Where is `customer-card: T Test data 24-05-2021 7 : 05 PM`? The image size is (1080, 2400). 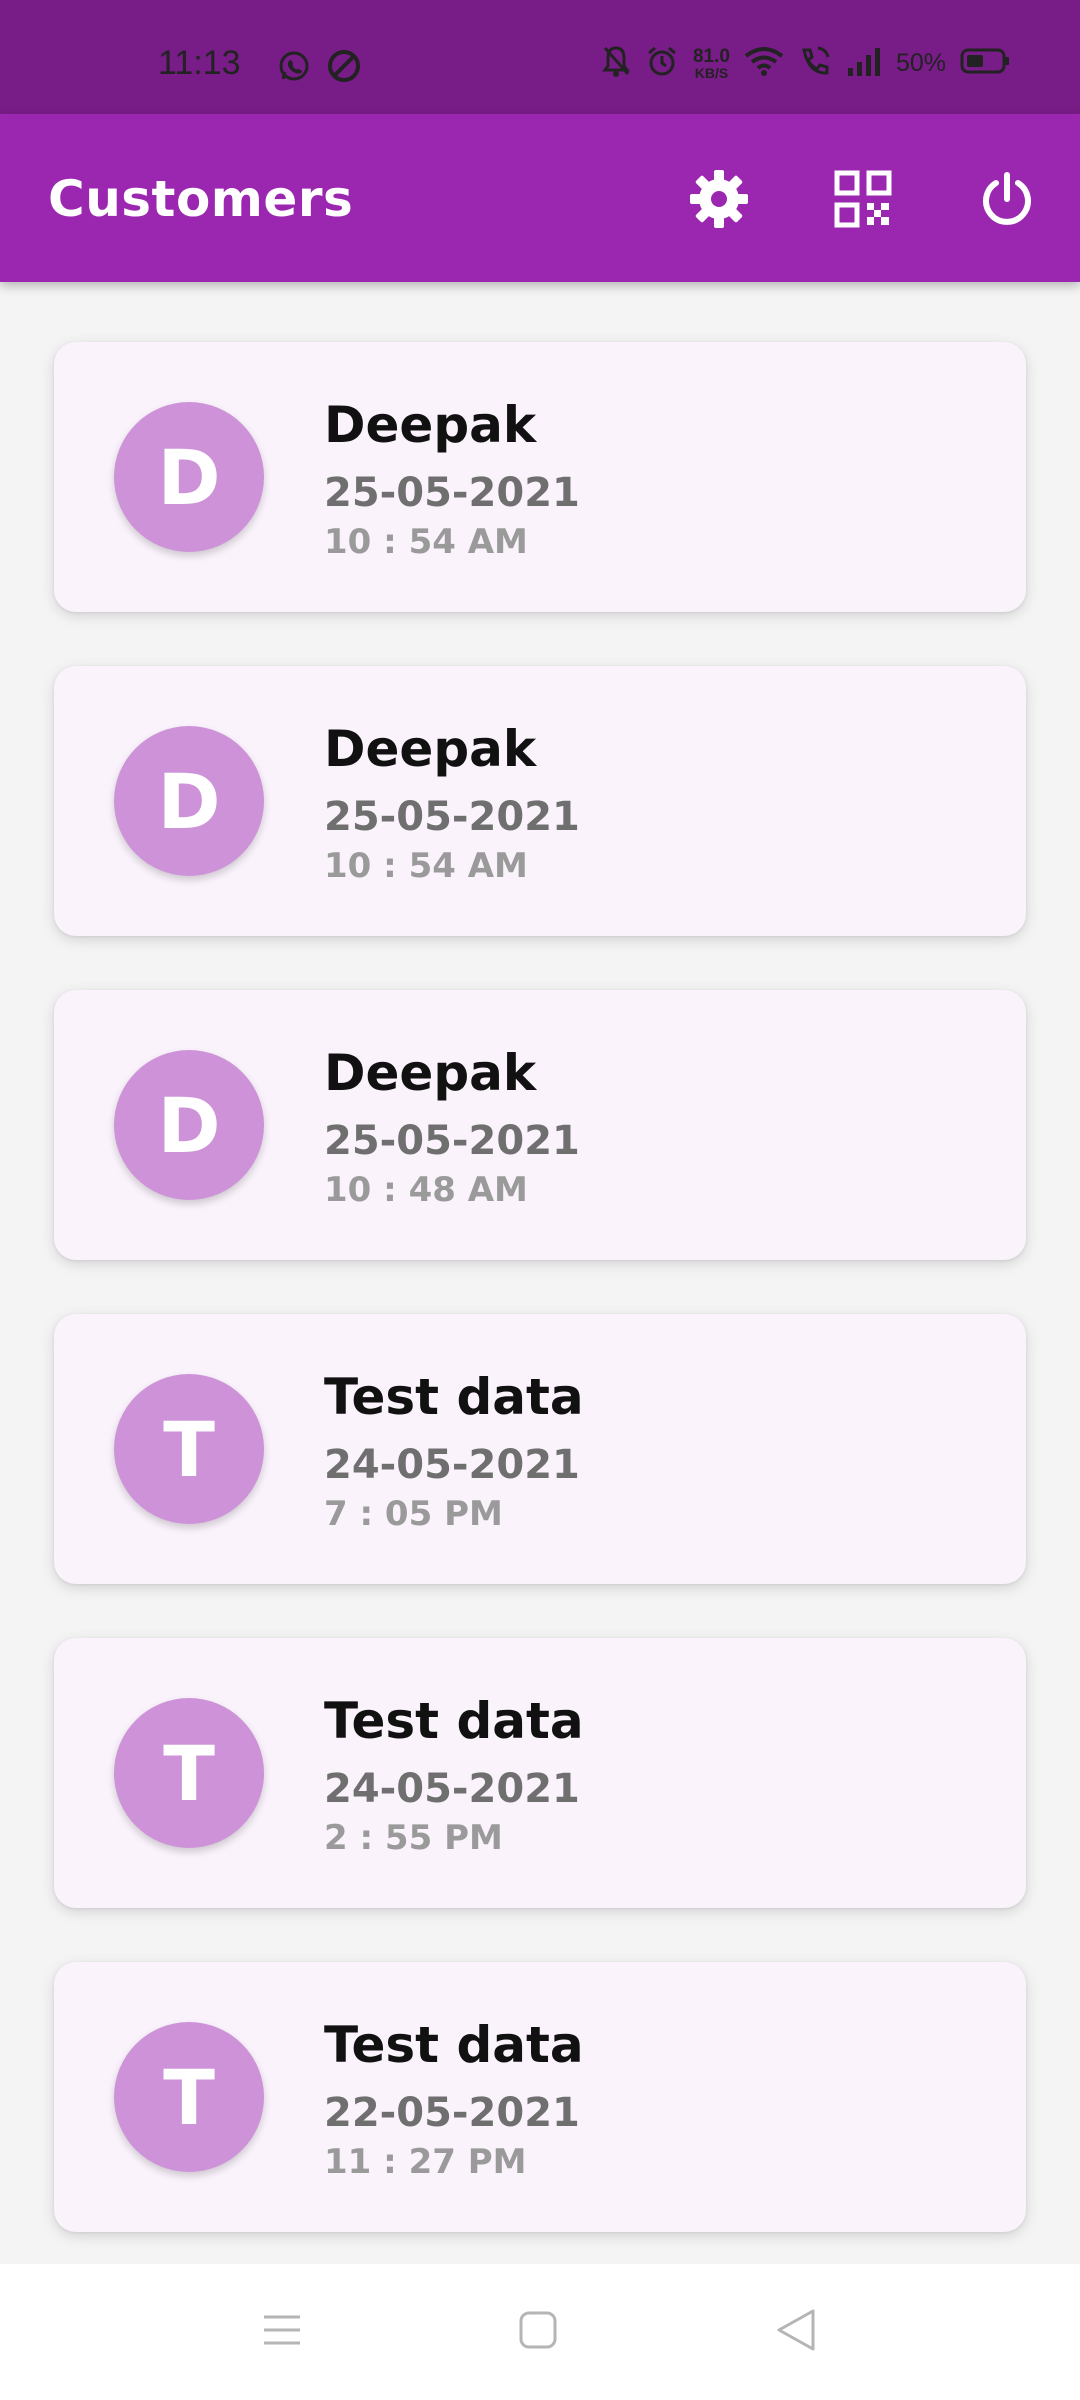 customer-card: T Test data 24-05-2021 7 : 05 PM is located at coordinates (540, 1449).